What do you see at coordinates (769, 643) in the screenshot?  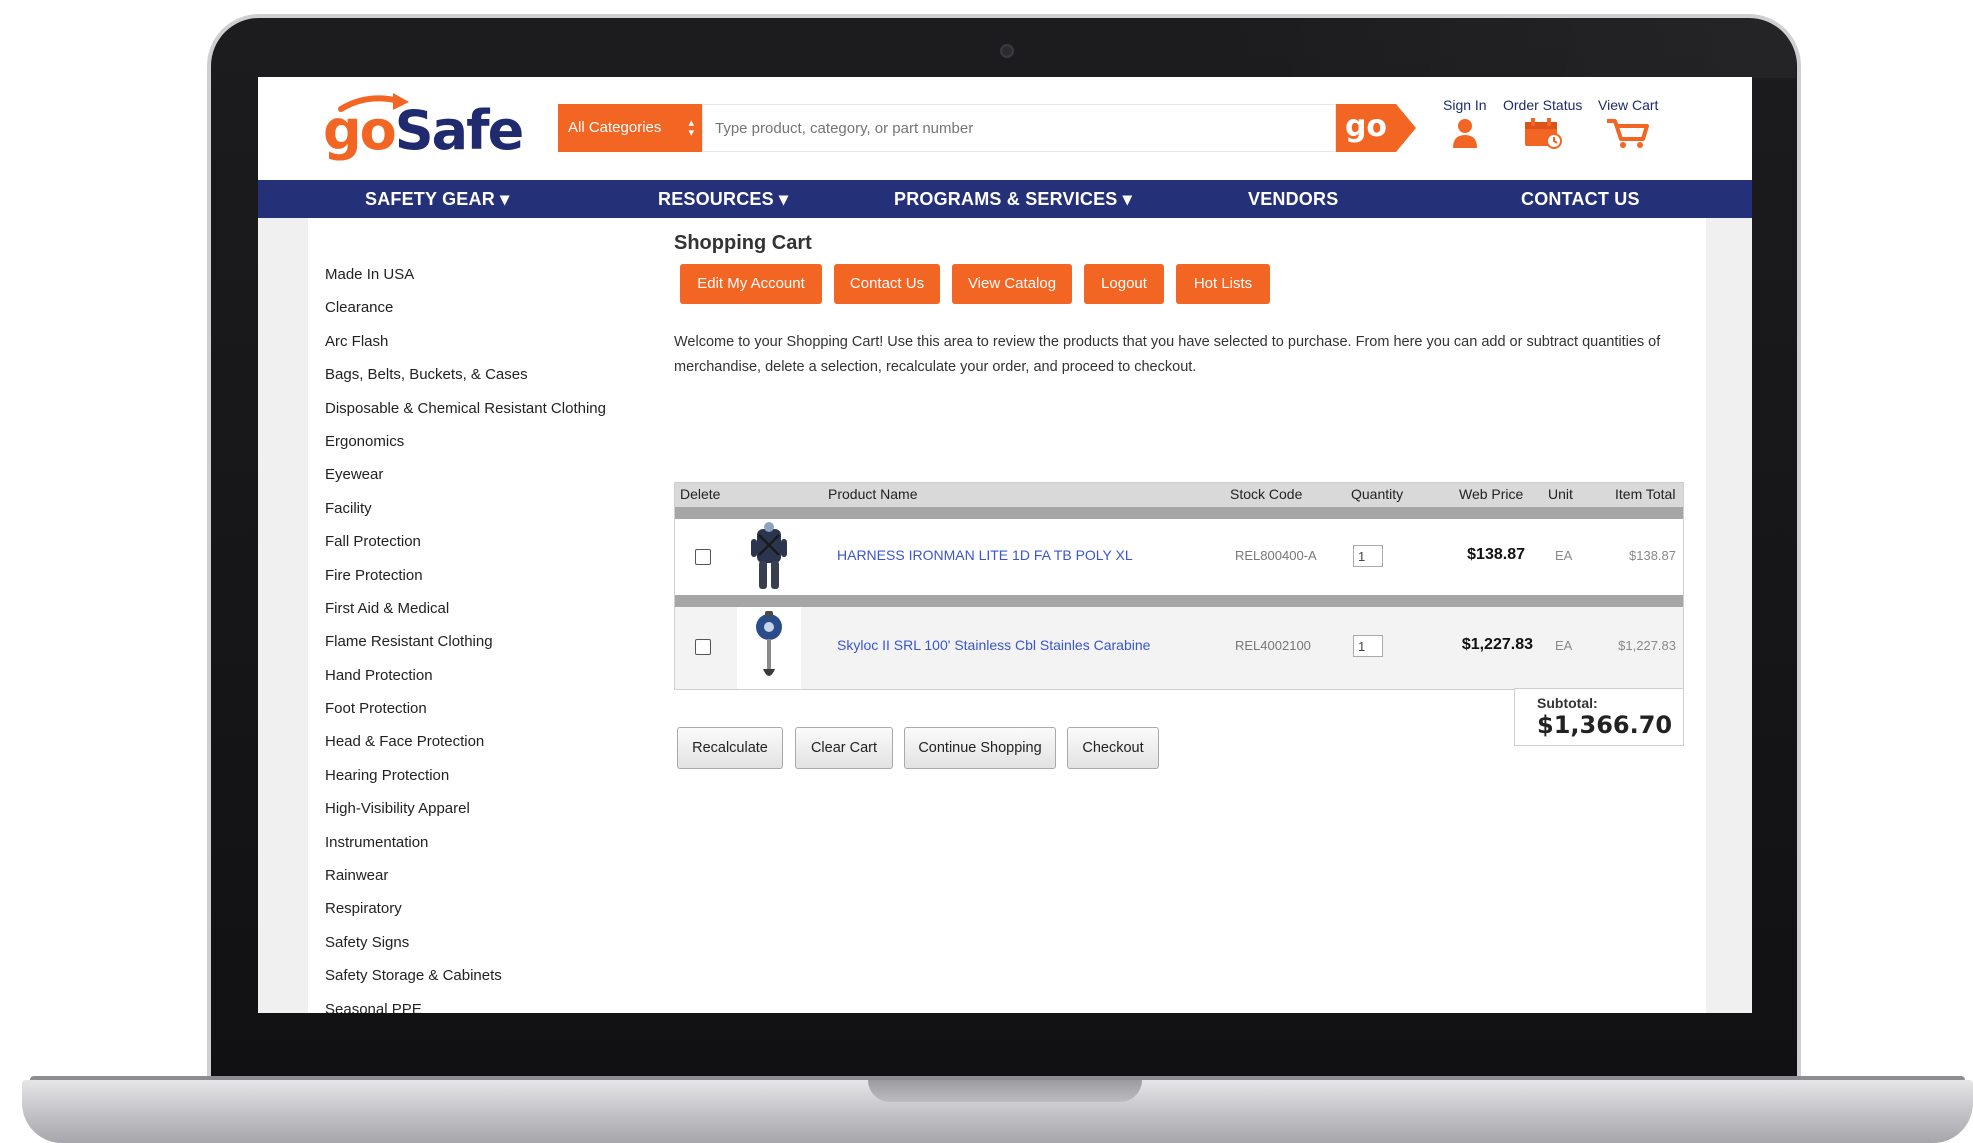 I see `srl-lifeline-icon` at bounding box center [769, 643].